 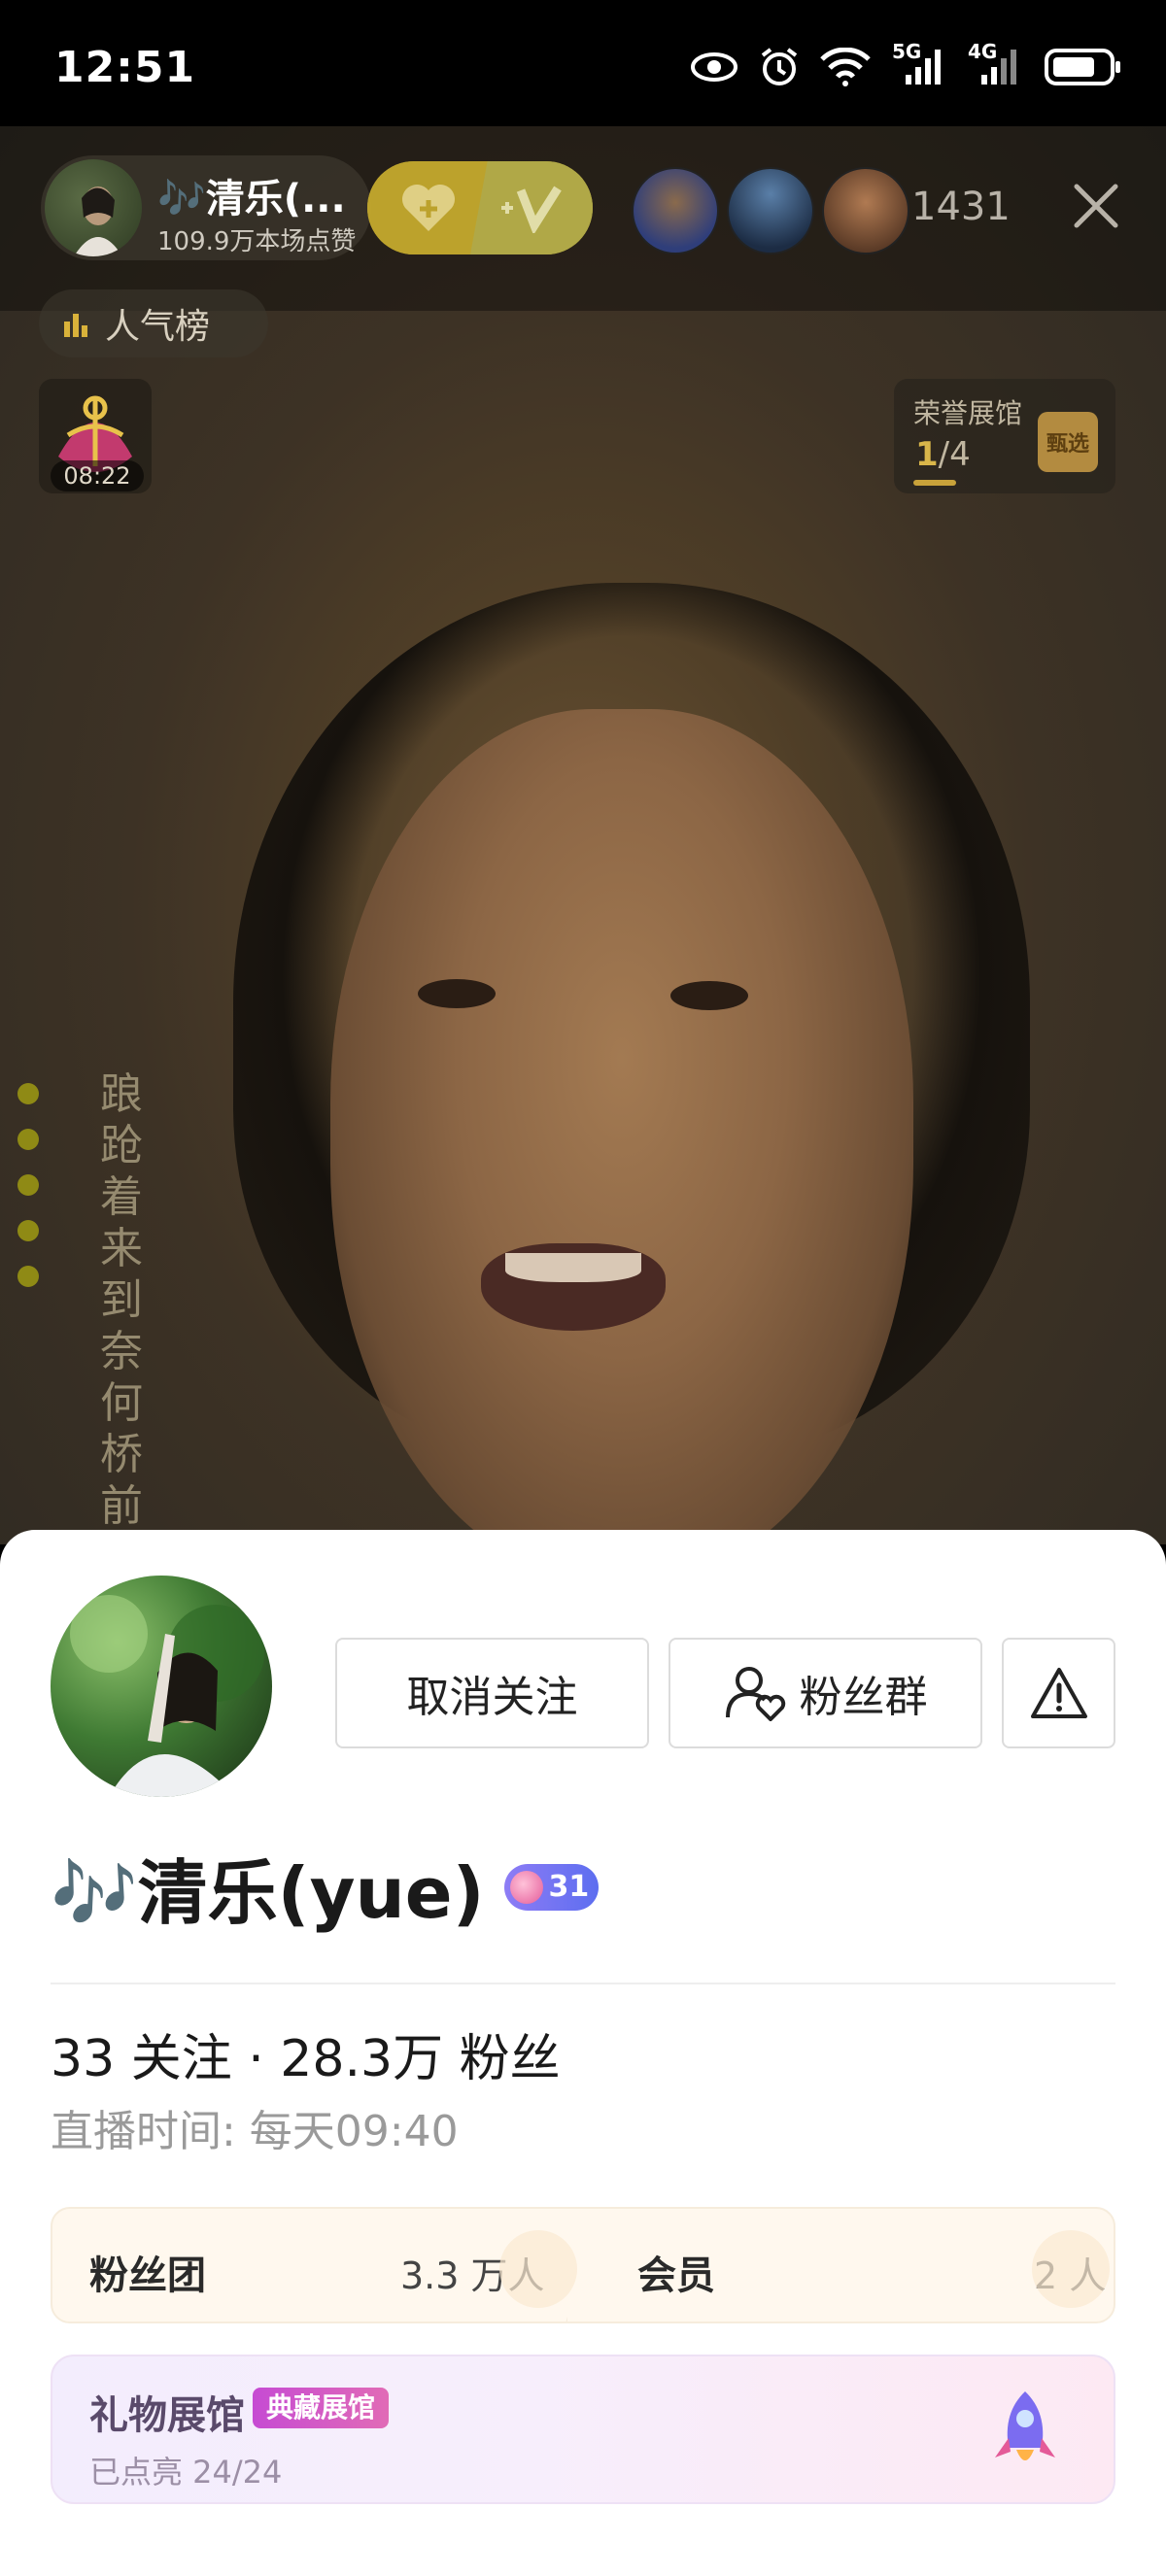 What do you see at coordinates (75, 323) in the screenshot?
I see `bar-chart-icon` at bounding box center [75, 323].